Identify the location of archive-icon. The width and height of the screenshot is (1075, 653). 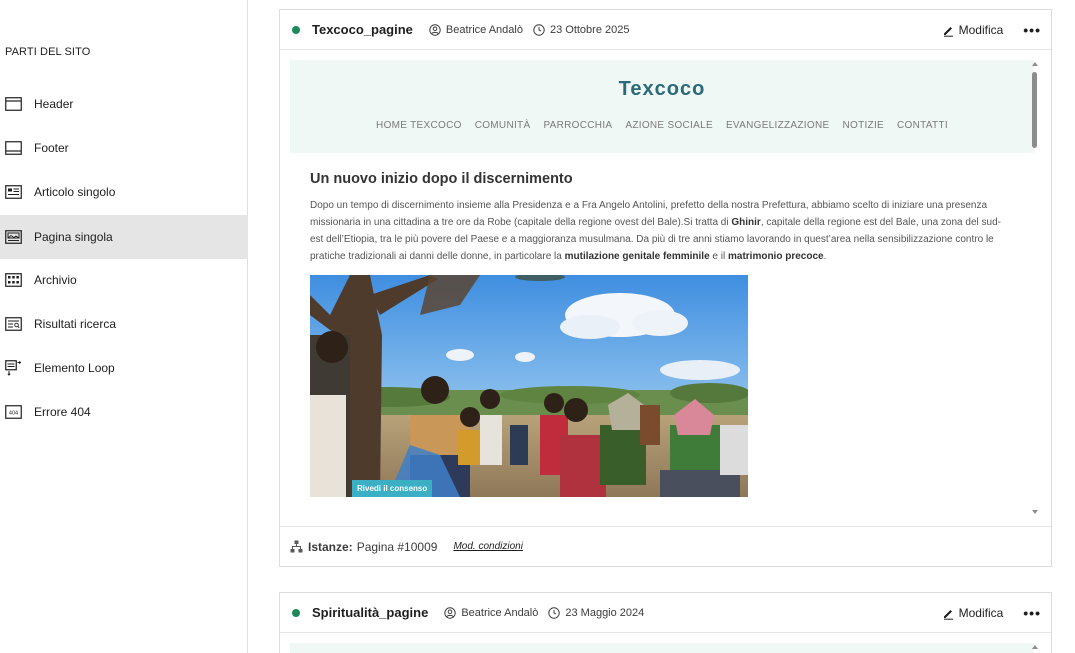
(13, 280).